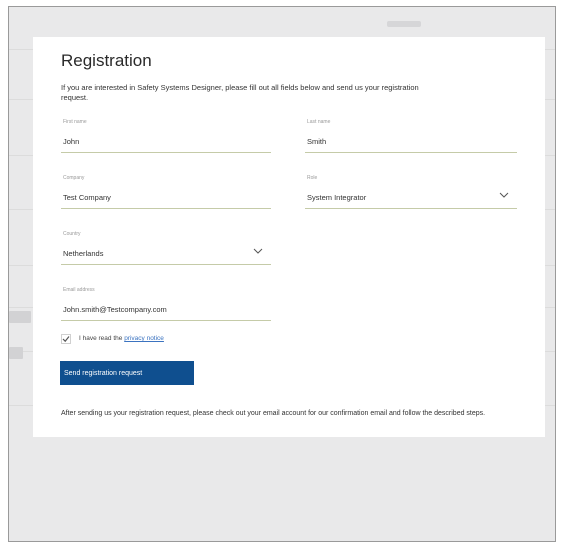 Image resolution: width=567 pixels, height=548 pixels. I want to click on email-label: Email address, so click(79, 290).